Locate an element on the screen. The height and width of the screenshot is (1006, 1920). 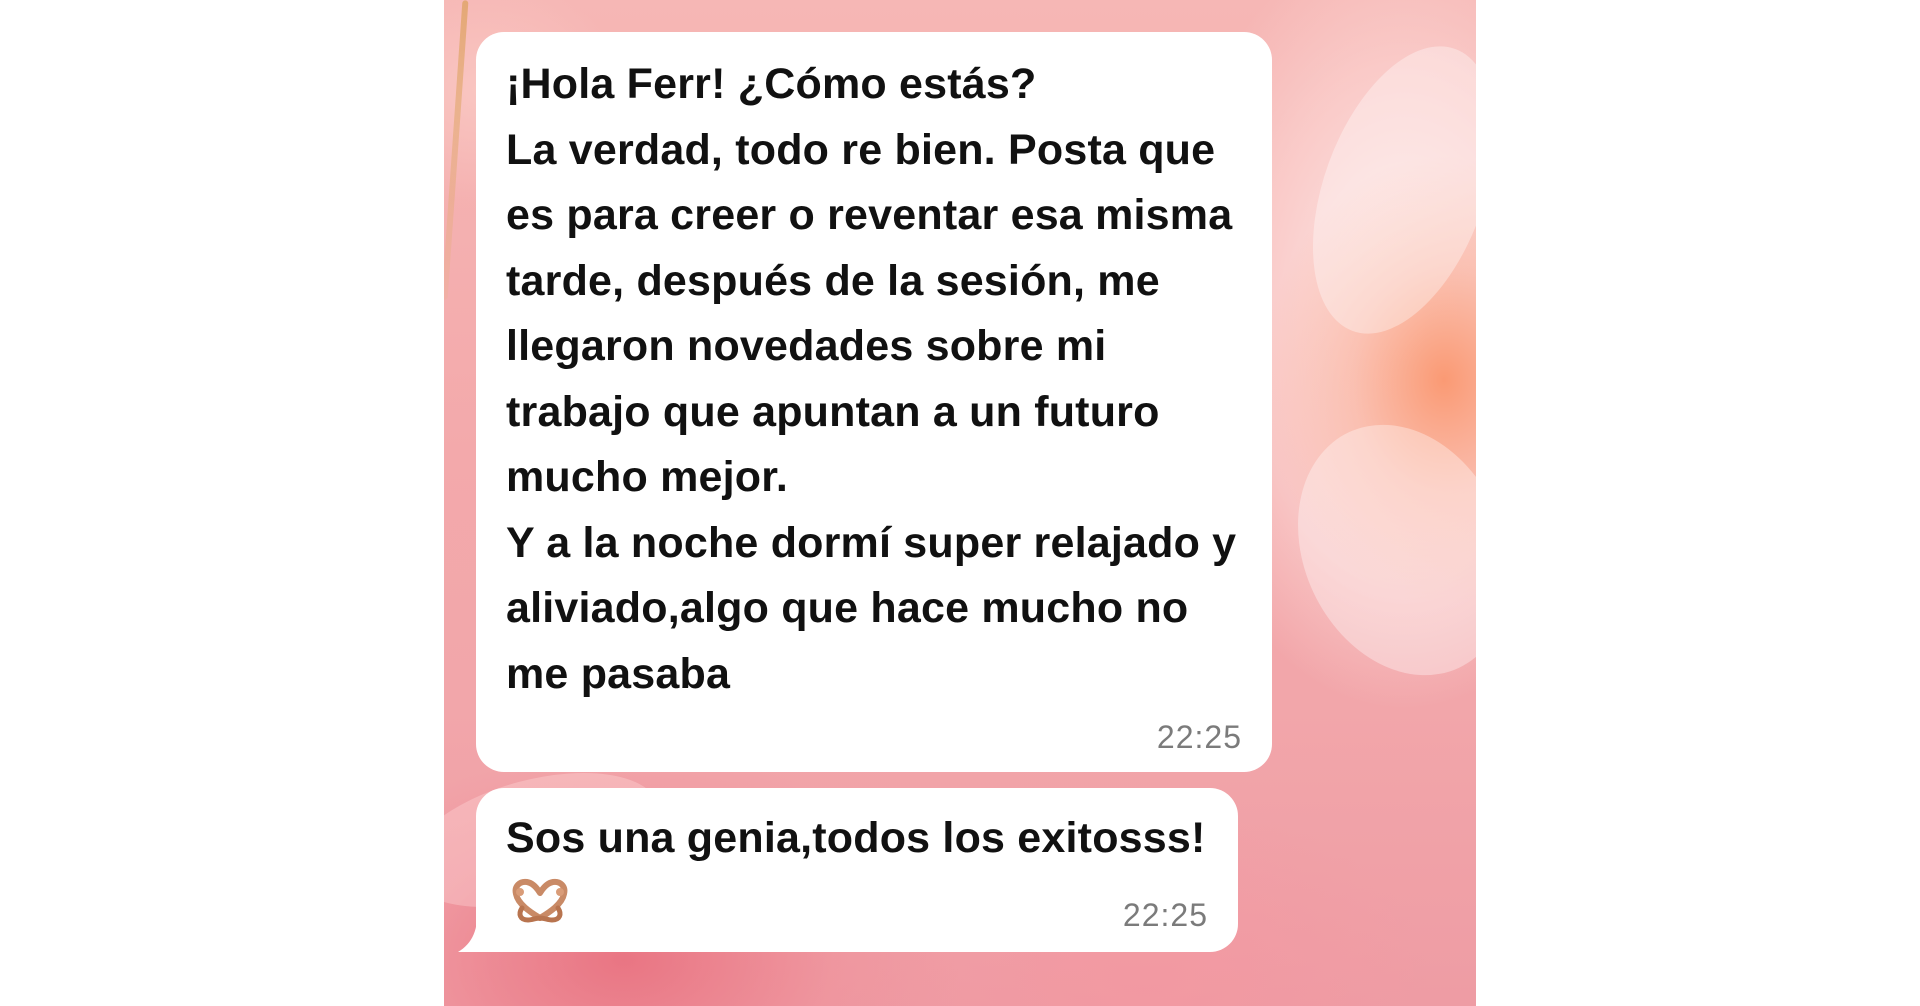
wallpaper-stem-decoration is located at coordinates (456, 150).